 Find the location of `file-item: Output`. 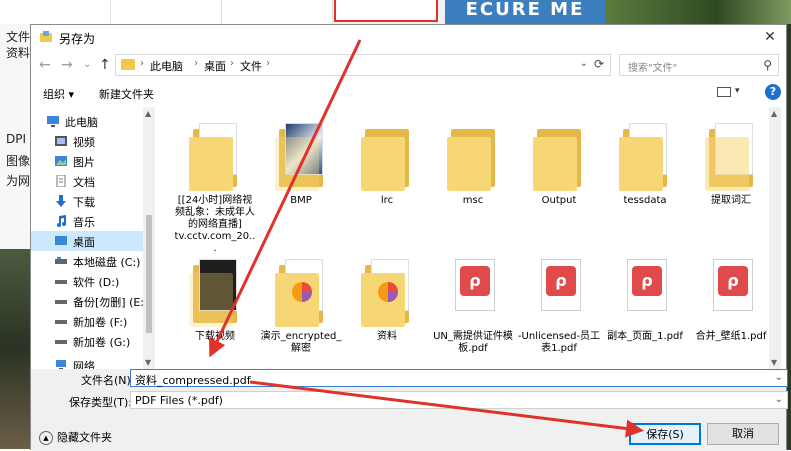

file-item: Output is located at coordinates (559, 163).